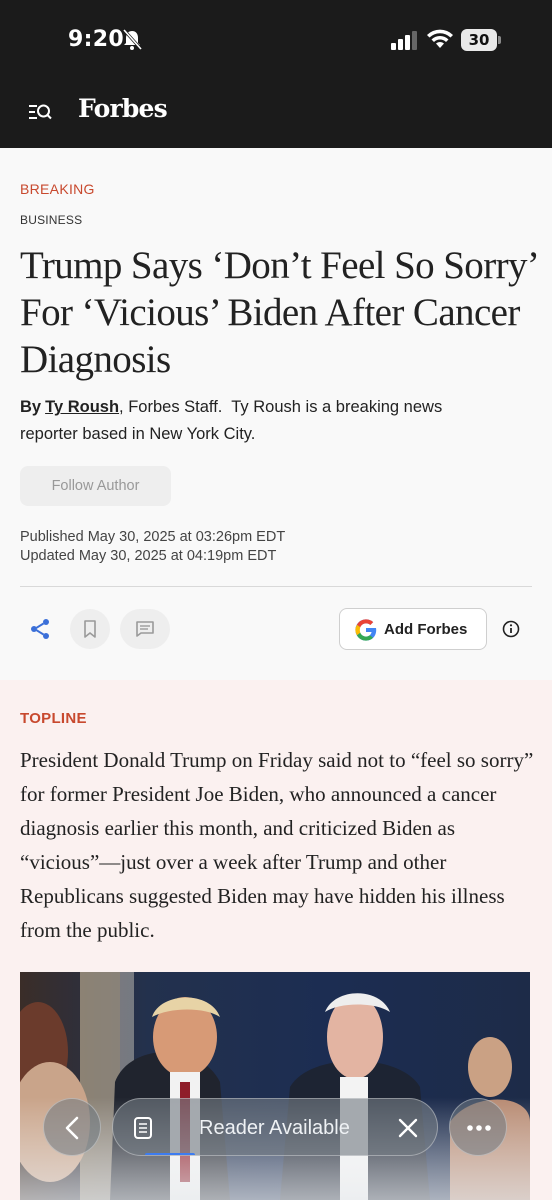 The image size is (552, 1200). Describe the element at coordinates (426, 629) in the screenshot. I see `add-forbes-label: Add Forbes` at that location.